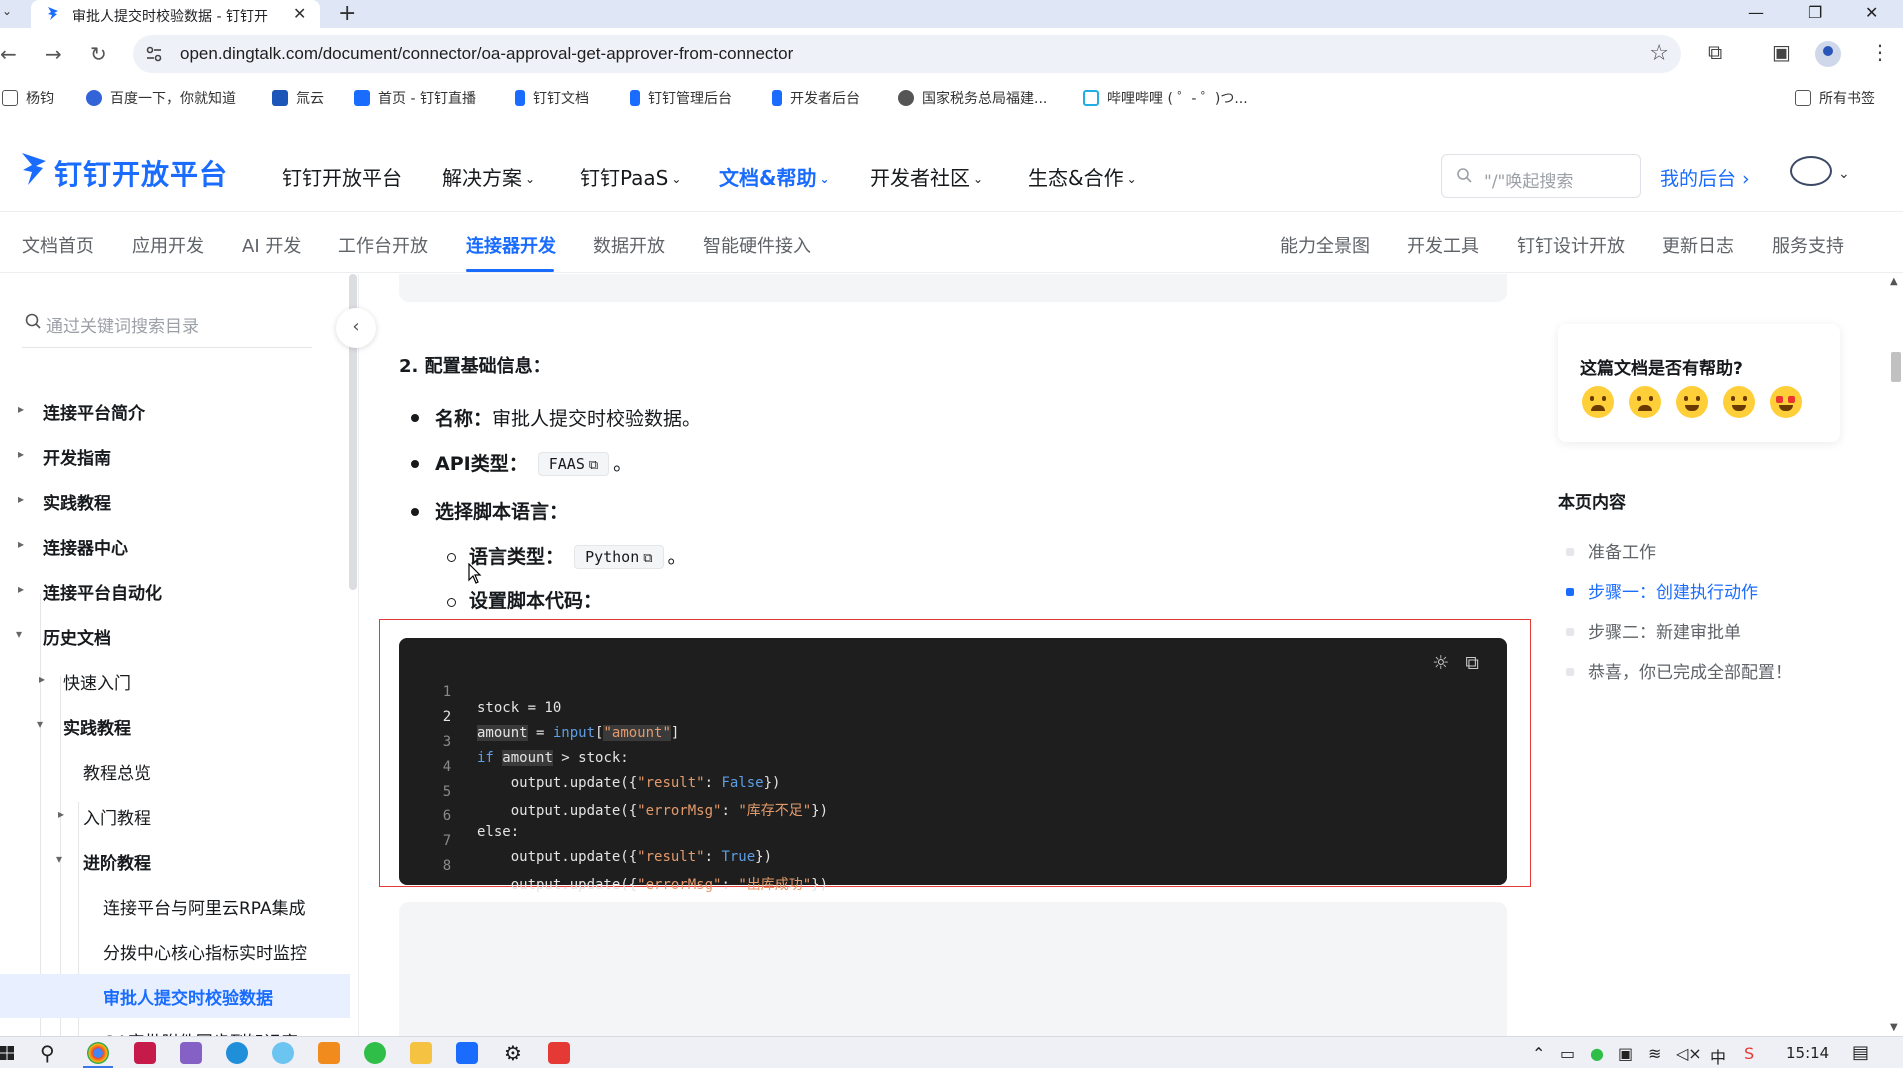 Image resolution: width=1903 pixels, height=1068 pixels. I want to click on tab-dev-tools: 开发工具, so click(1443, 245).